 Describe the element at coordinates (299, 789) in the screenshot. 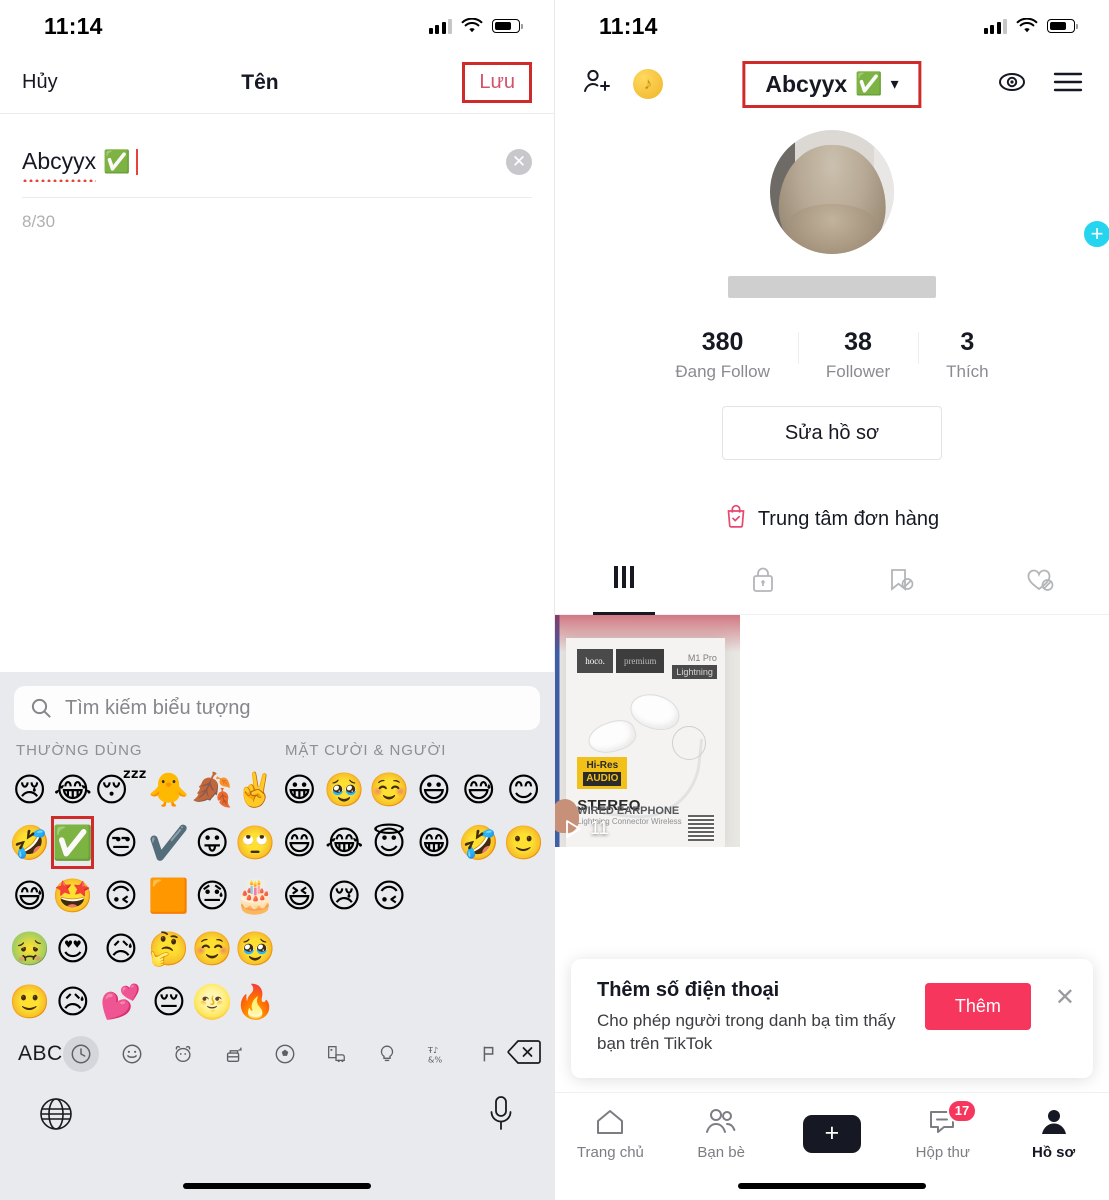

I see `emoji-cell: 😀` at that location.